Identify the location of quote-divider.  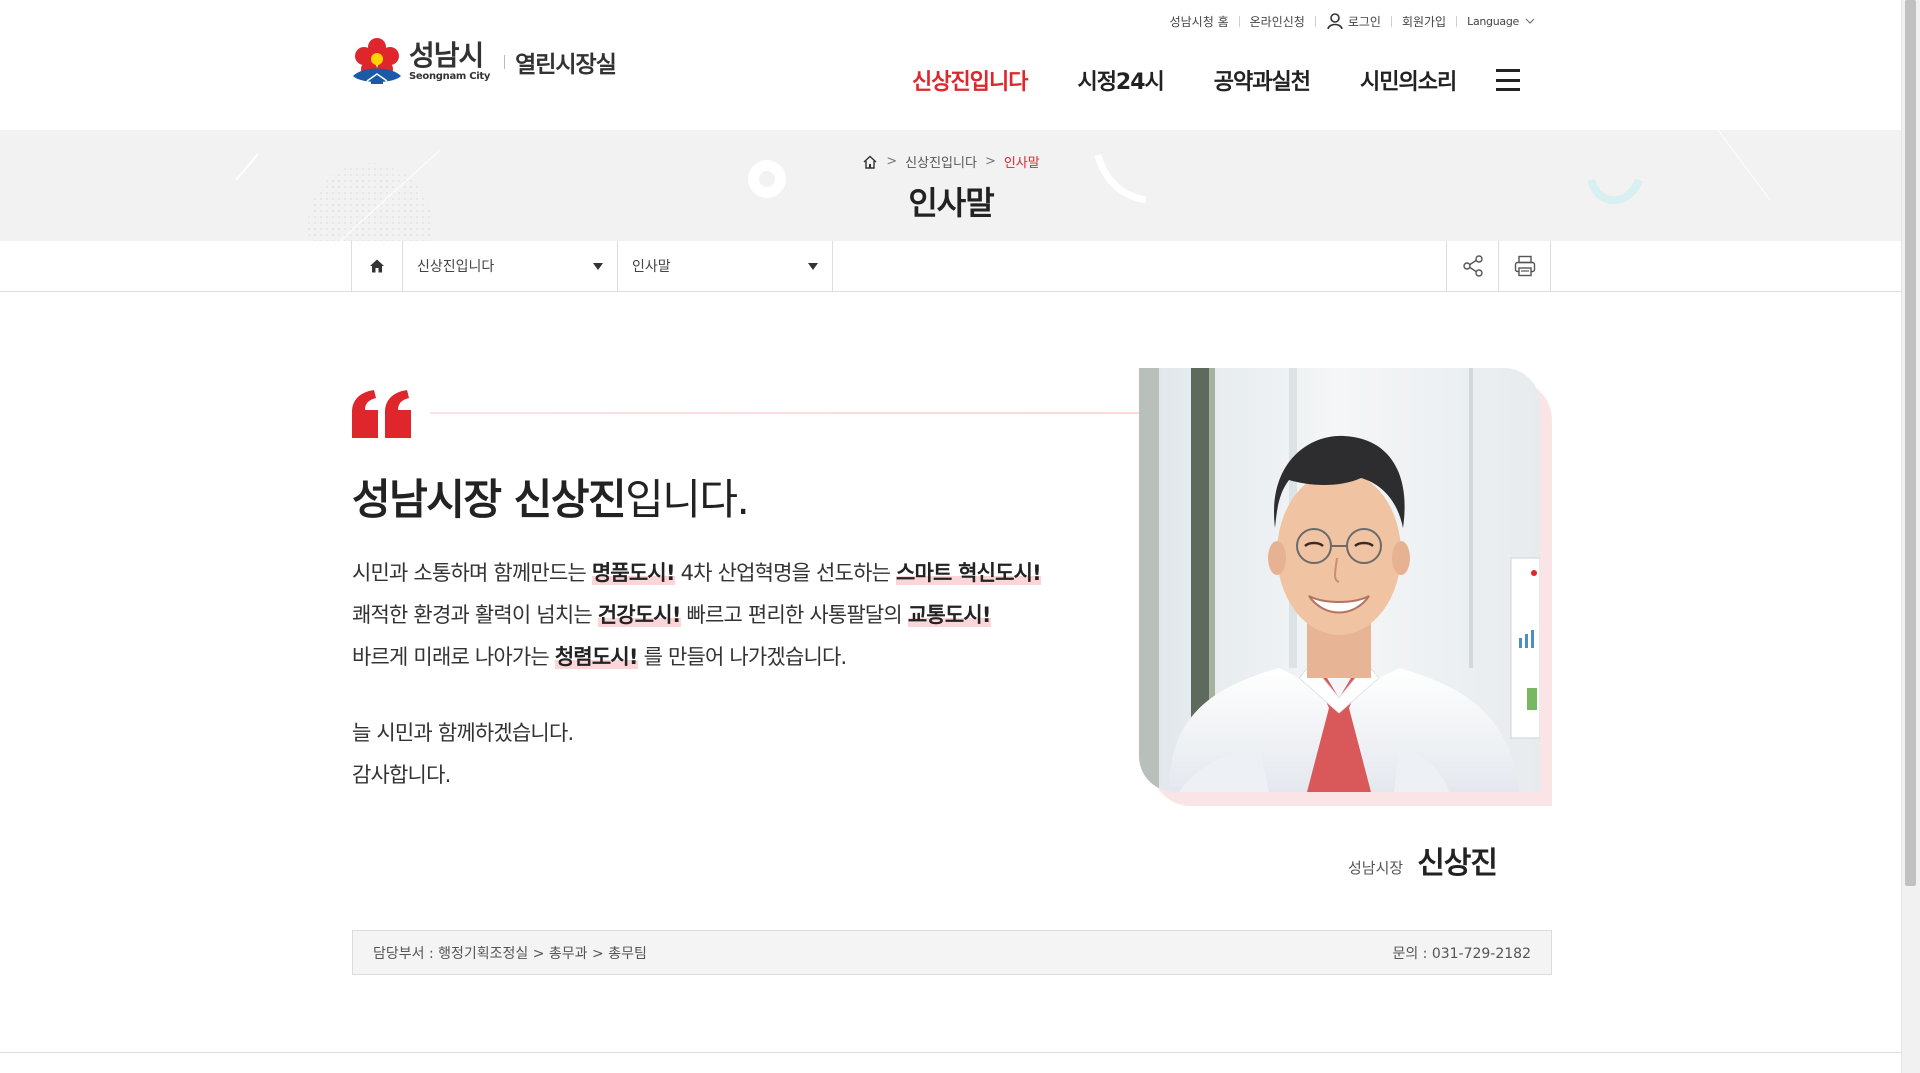
(785, 413).